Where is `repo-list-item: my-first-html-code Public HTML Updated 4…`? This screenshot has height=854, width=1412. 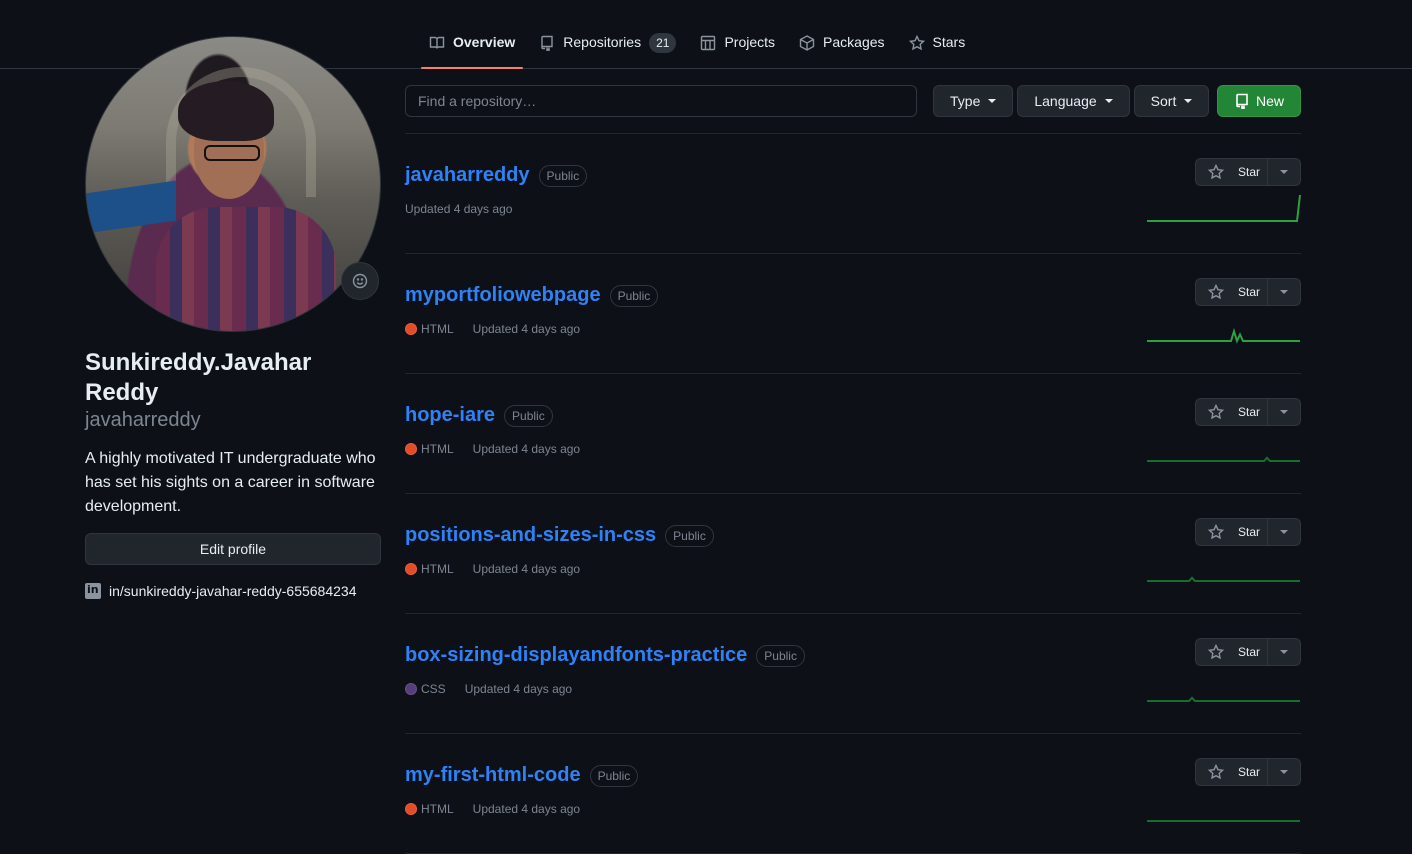
repo-list-item: my-first-html-code Public HTML Updated 4… is located at coordinates (853, 794).